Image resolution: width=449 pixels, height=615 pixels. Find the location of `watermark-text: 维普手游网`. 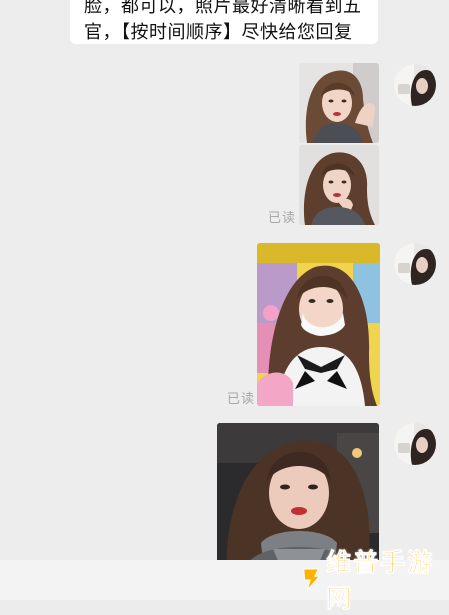

watermark-text: 维普手游网 is located at coordinates (380, 581).